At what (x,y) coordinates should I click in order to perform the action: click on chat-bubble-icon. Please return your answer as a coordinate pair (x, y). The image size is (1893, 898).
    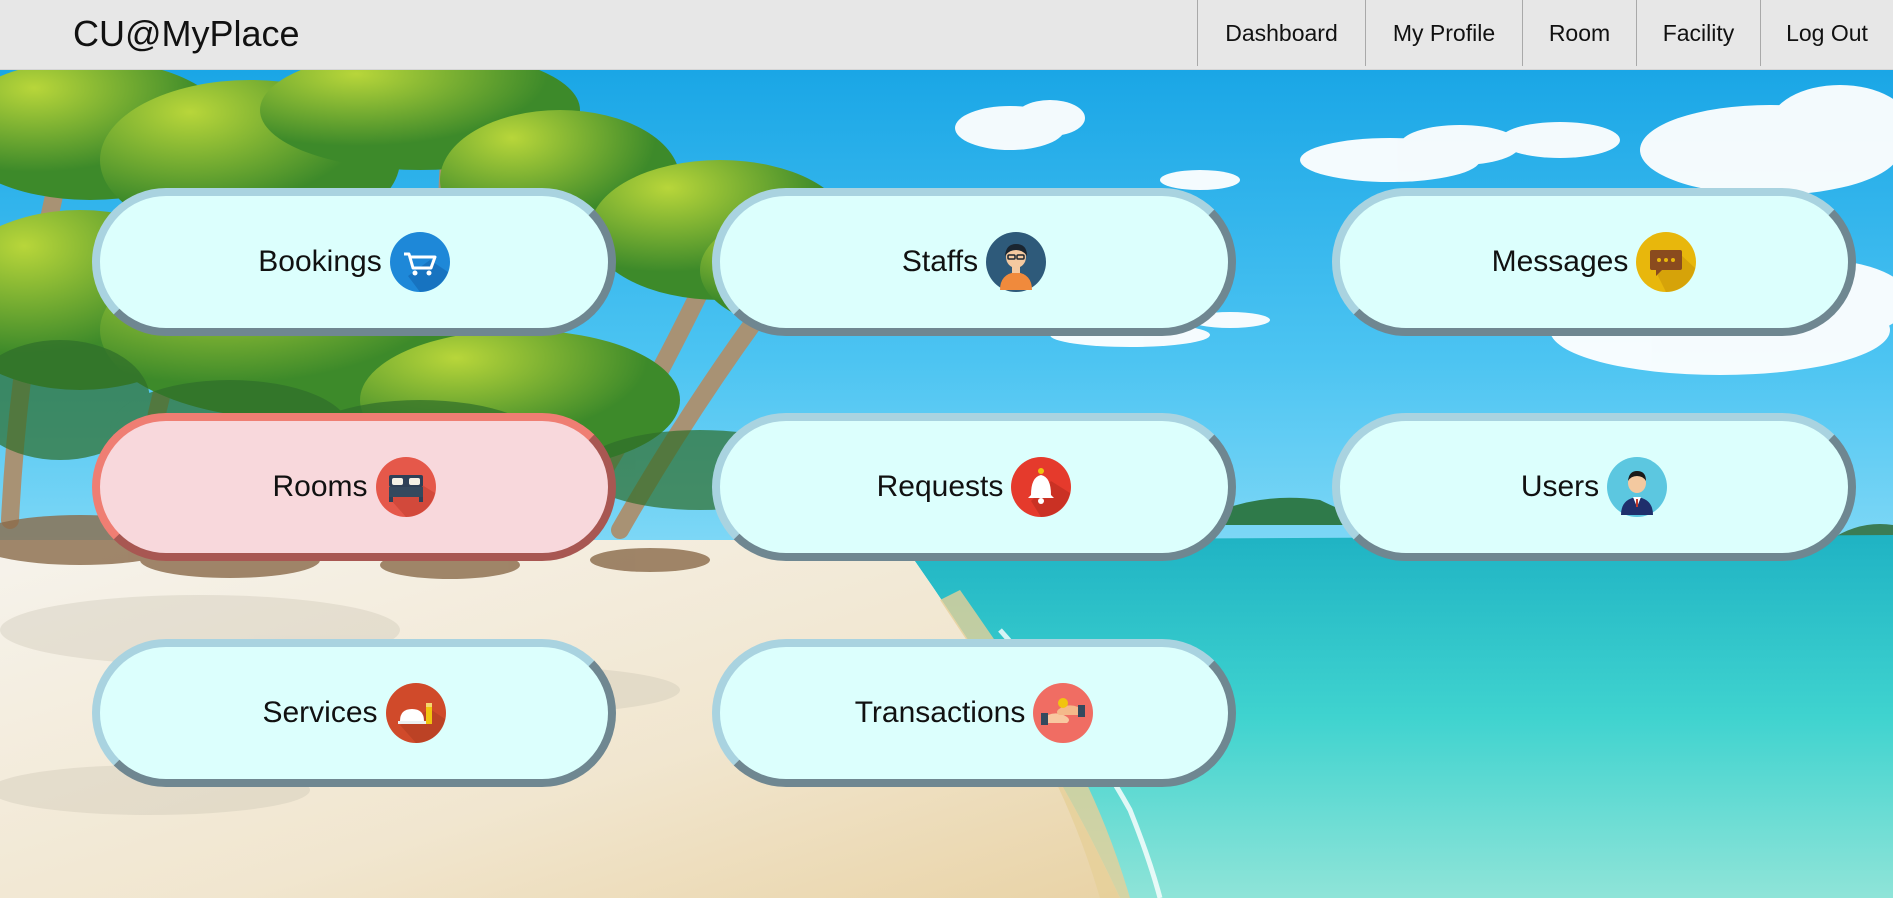
    Looking at the image, I should click on (1666, 262).